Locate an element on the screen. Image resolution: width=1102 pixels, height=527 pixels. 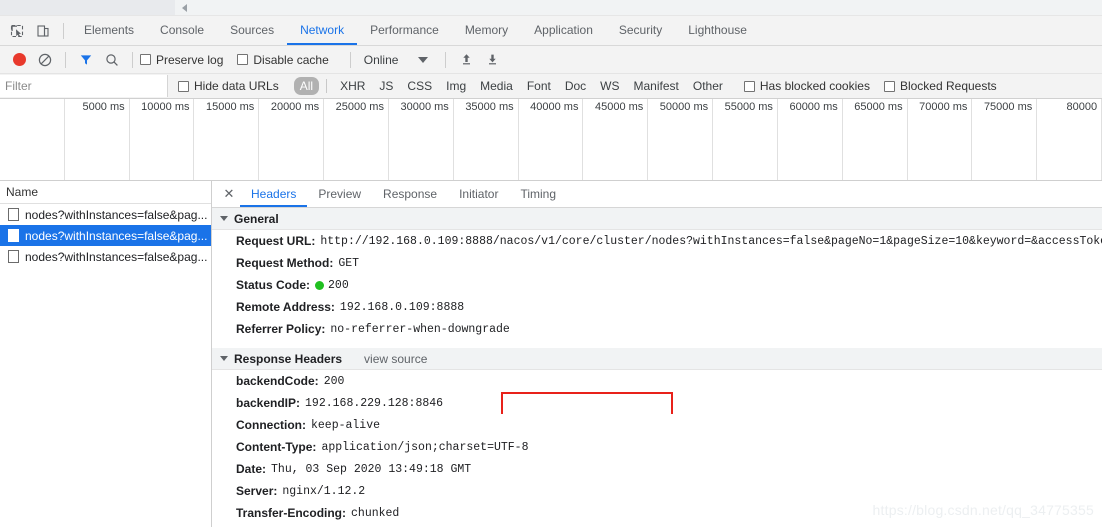
view-source-link: view source is located at coordinates (395, 359).